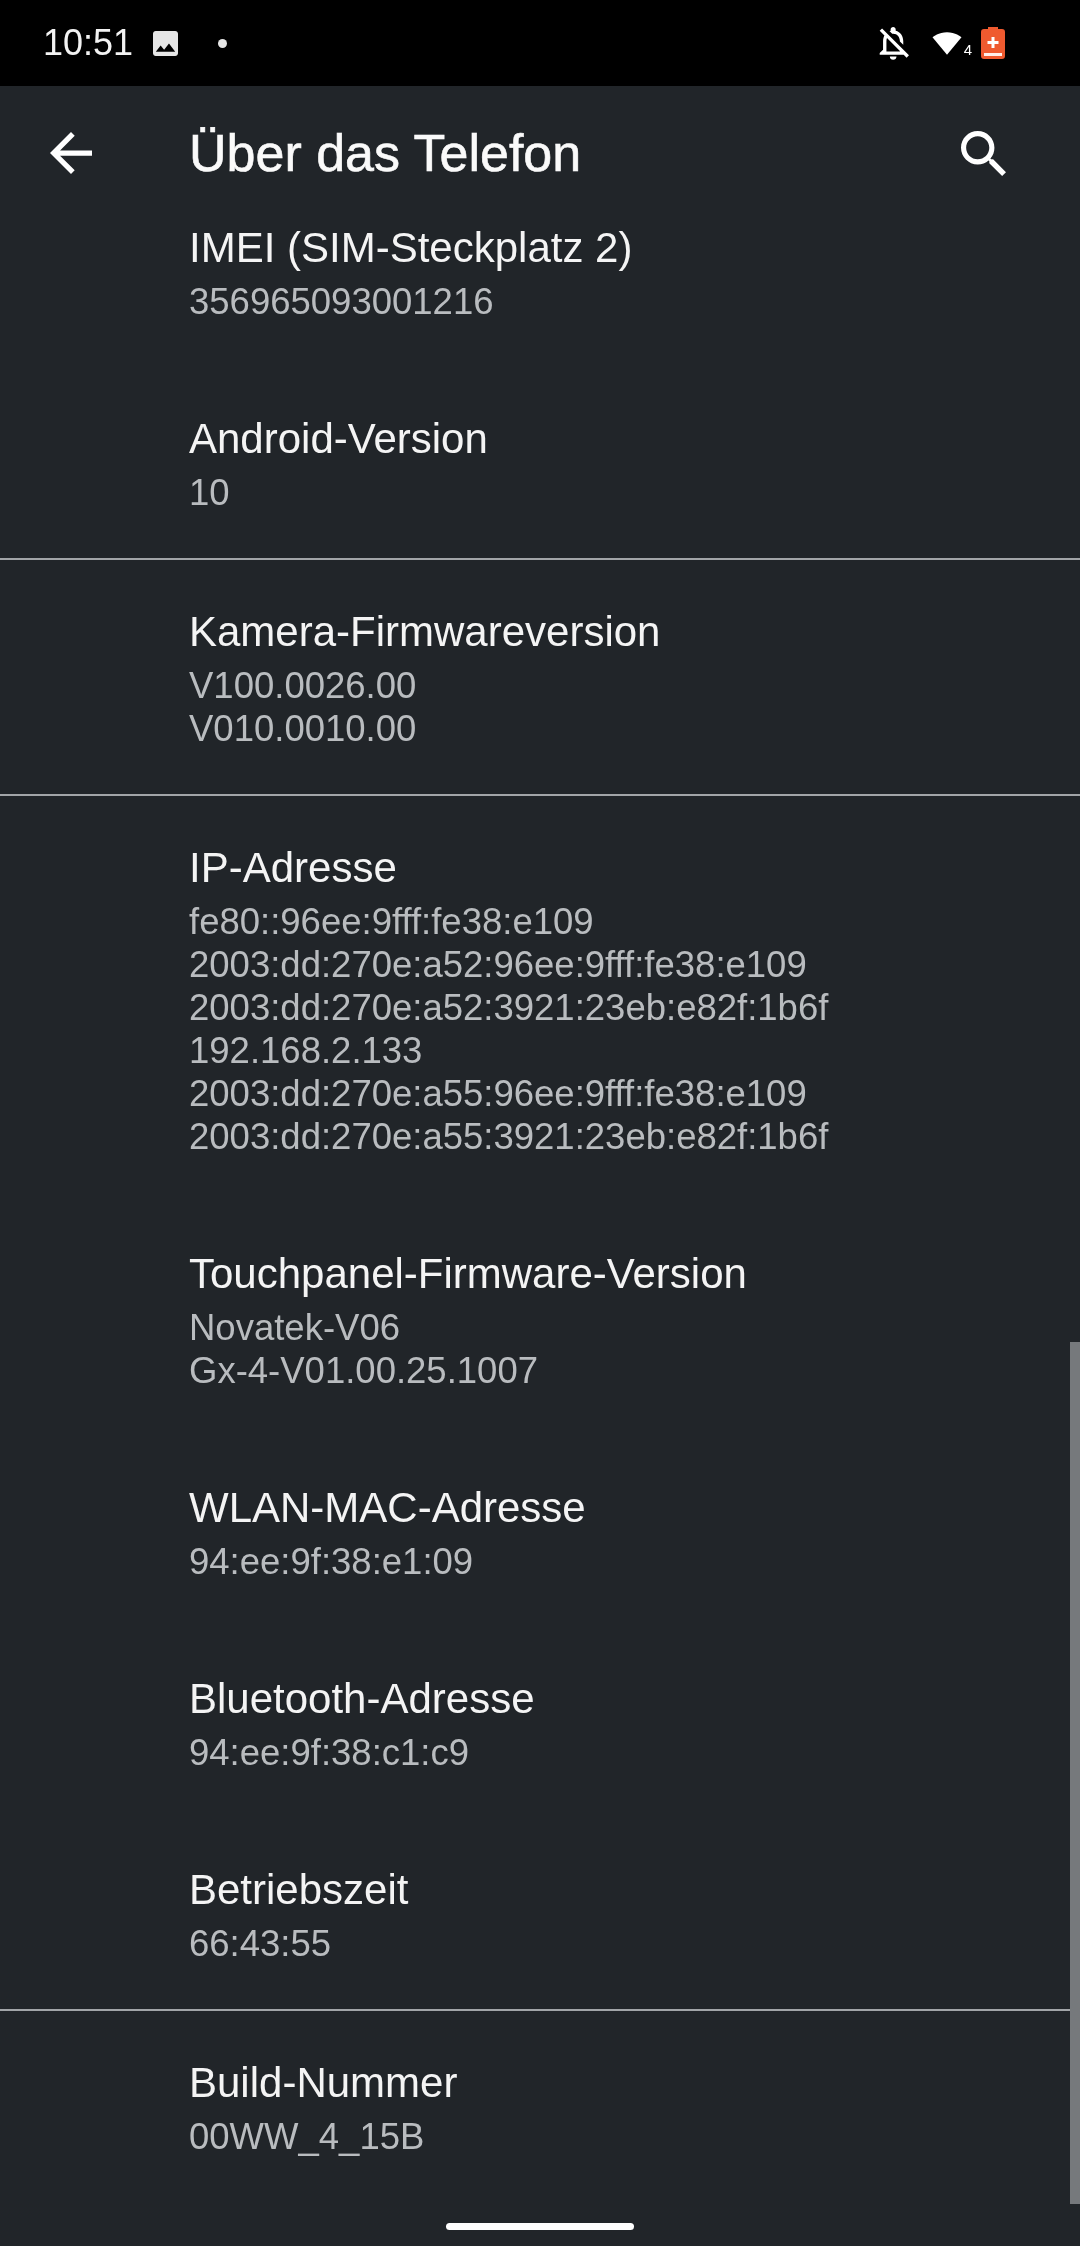 This screenshot has width=1080, height=2246. I want to click on gesture-handle, so click(540, 2226).